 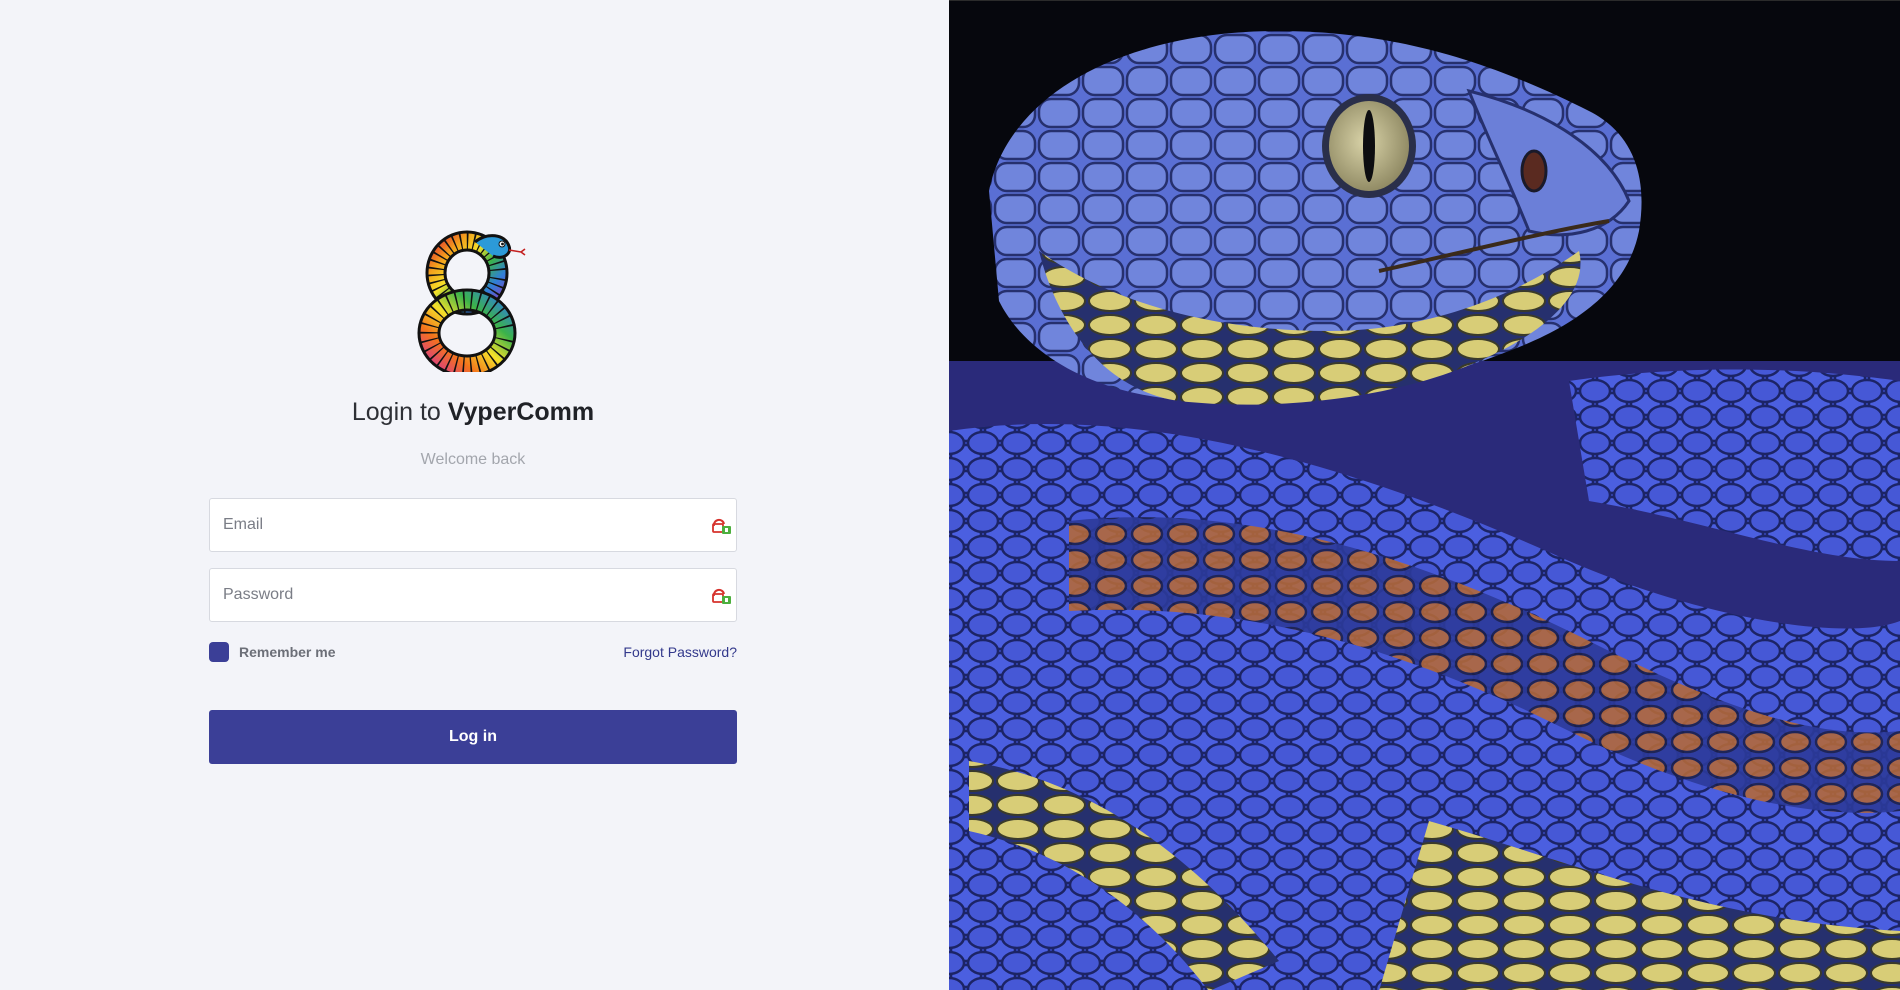 I want to click on remember-me-checkbox, so click(x=219, y=652).